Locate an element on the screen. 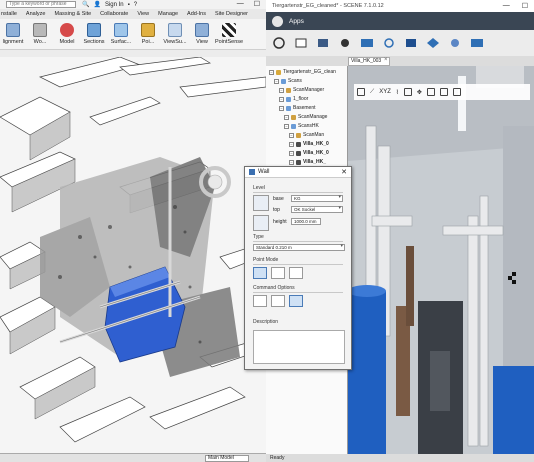 The image size is (534, 462). user-icon: 👤 is located at coordinates (96, 4).